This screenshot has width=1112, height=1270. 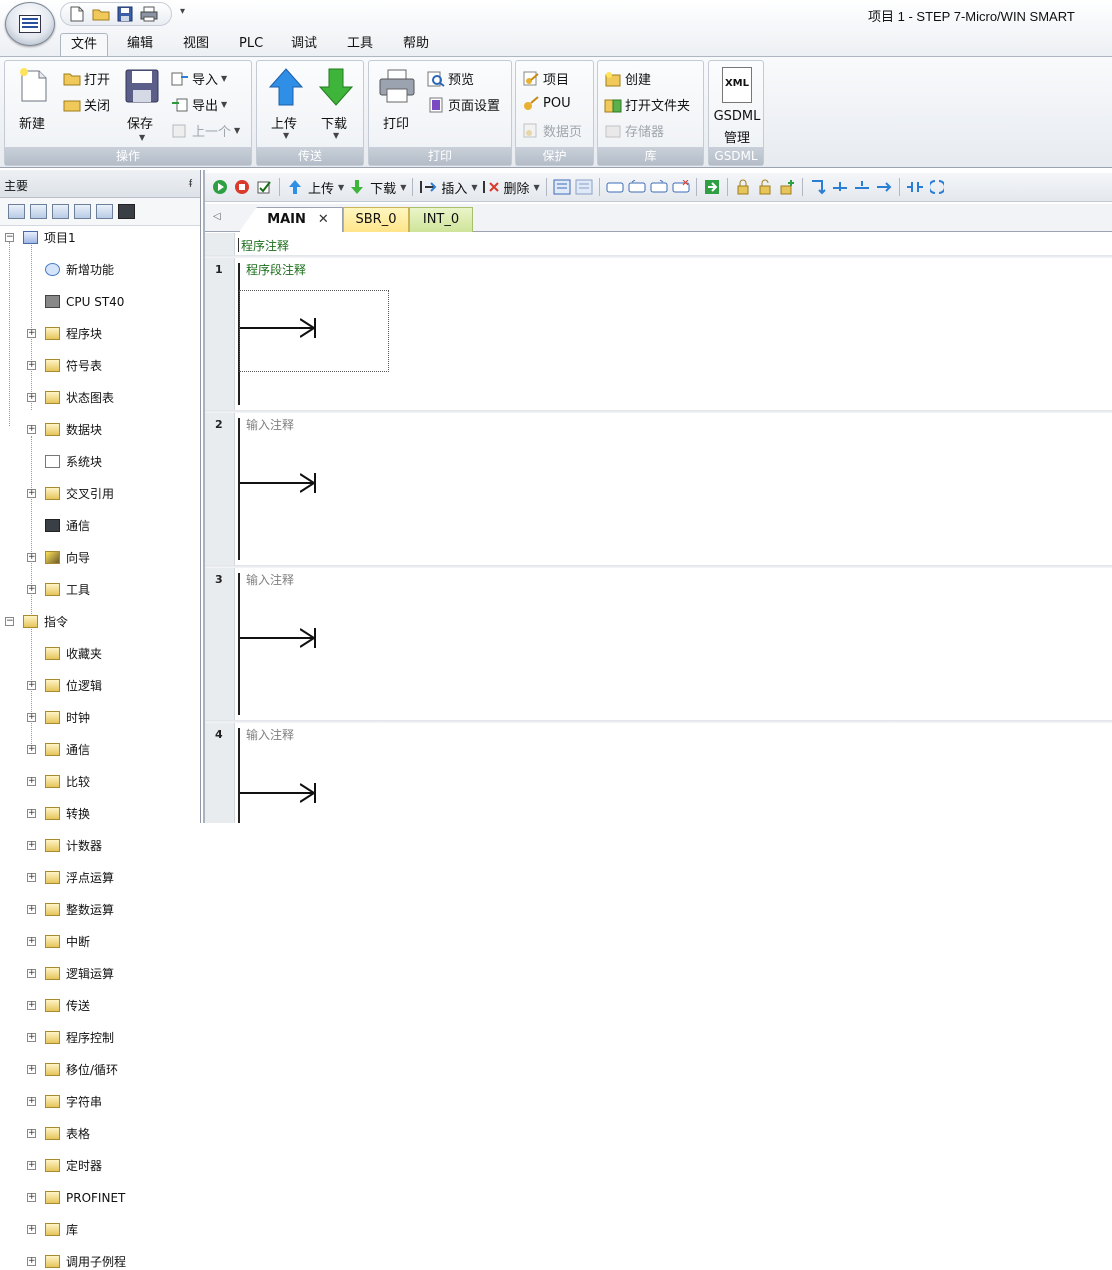 I want to click on lock-icon, so click(x=743, y=187).